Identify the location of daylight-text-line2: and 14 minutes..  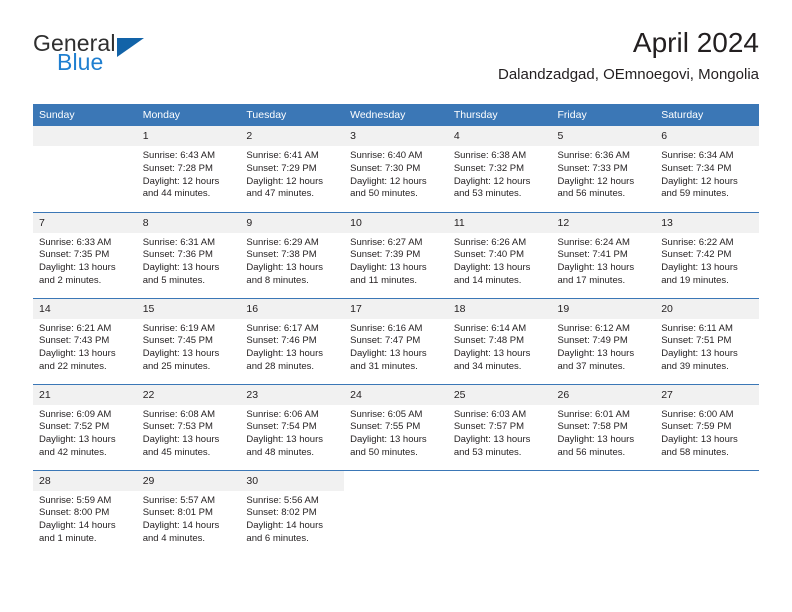
(487, 280).